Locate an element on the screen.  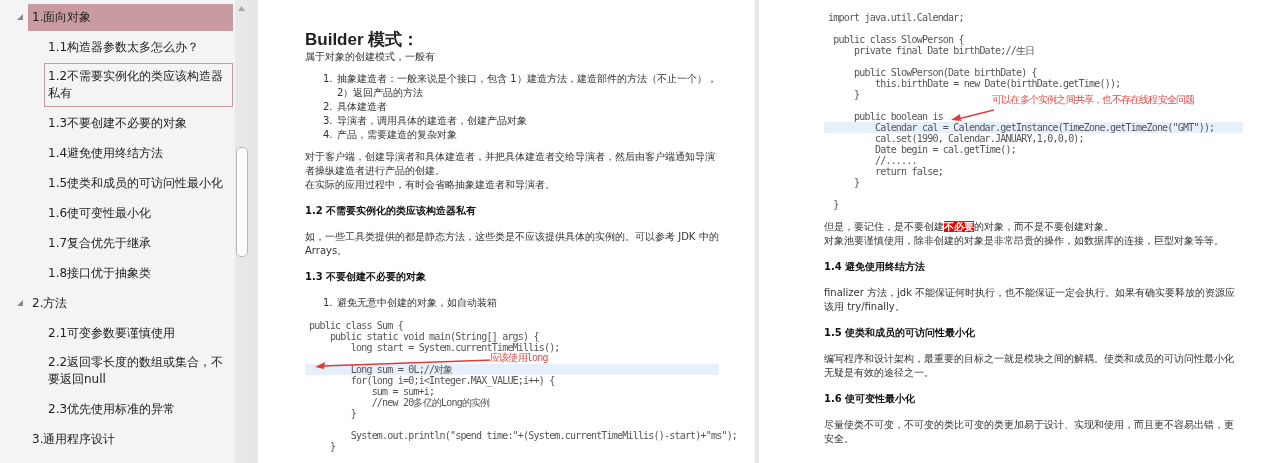
outline-item: 2.方法 is located at coordinates (130, 303).